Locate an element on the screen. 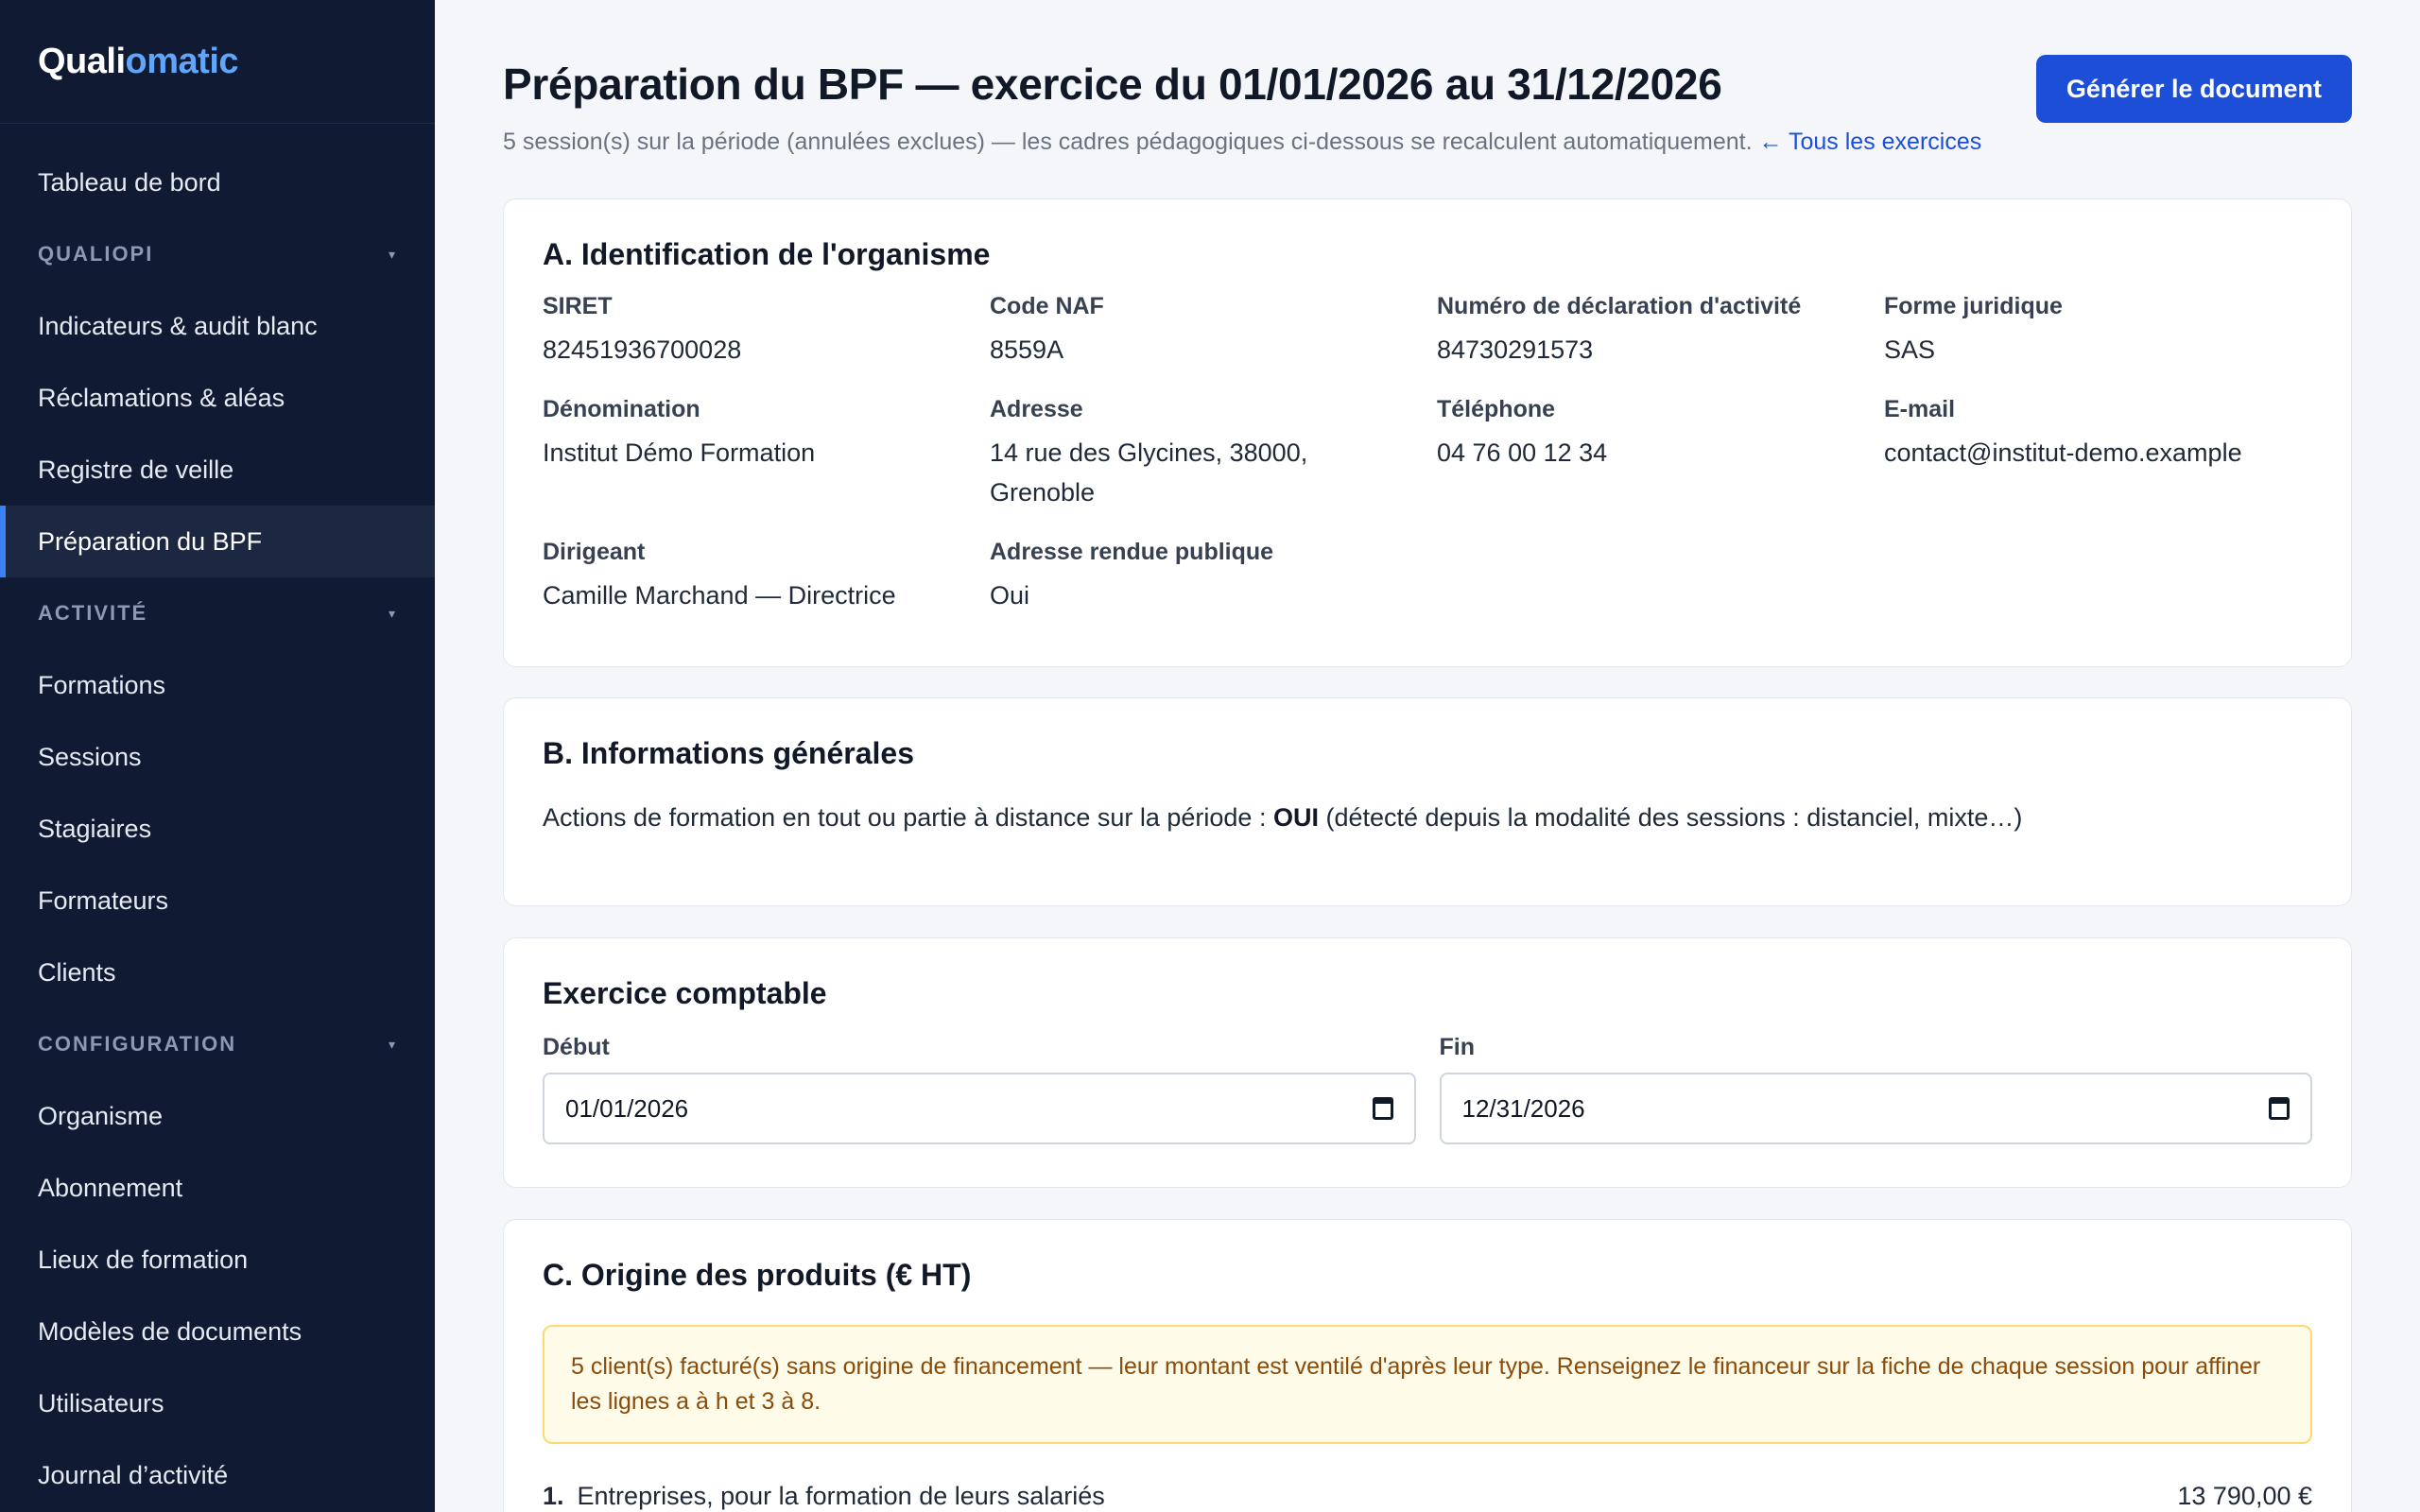  sidebar-section-configuration: CONFIGURATION ▾ is located at coordinates (218, 1044).